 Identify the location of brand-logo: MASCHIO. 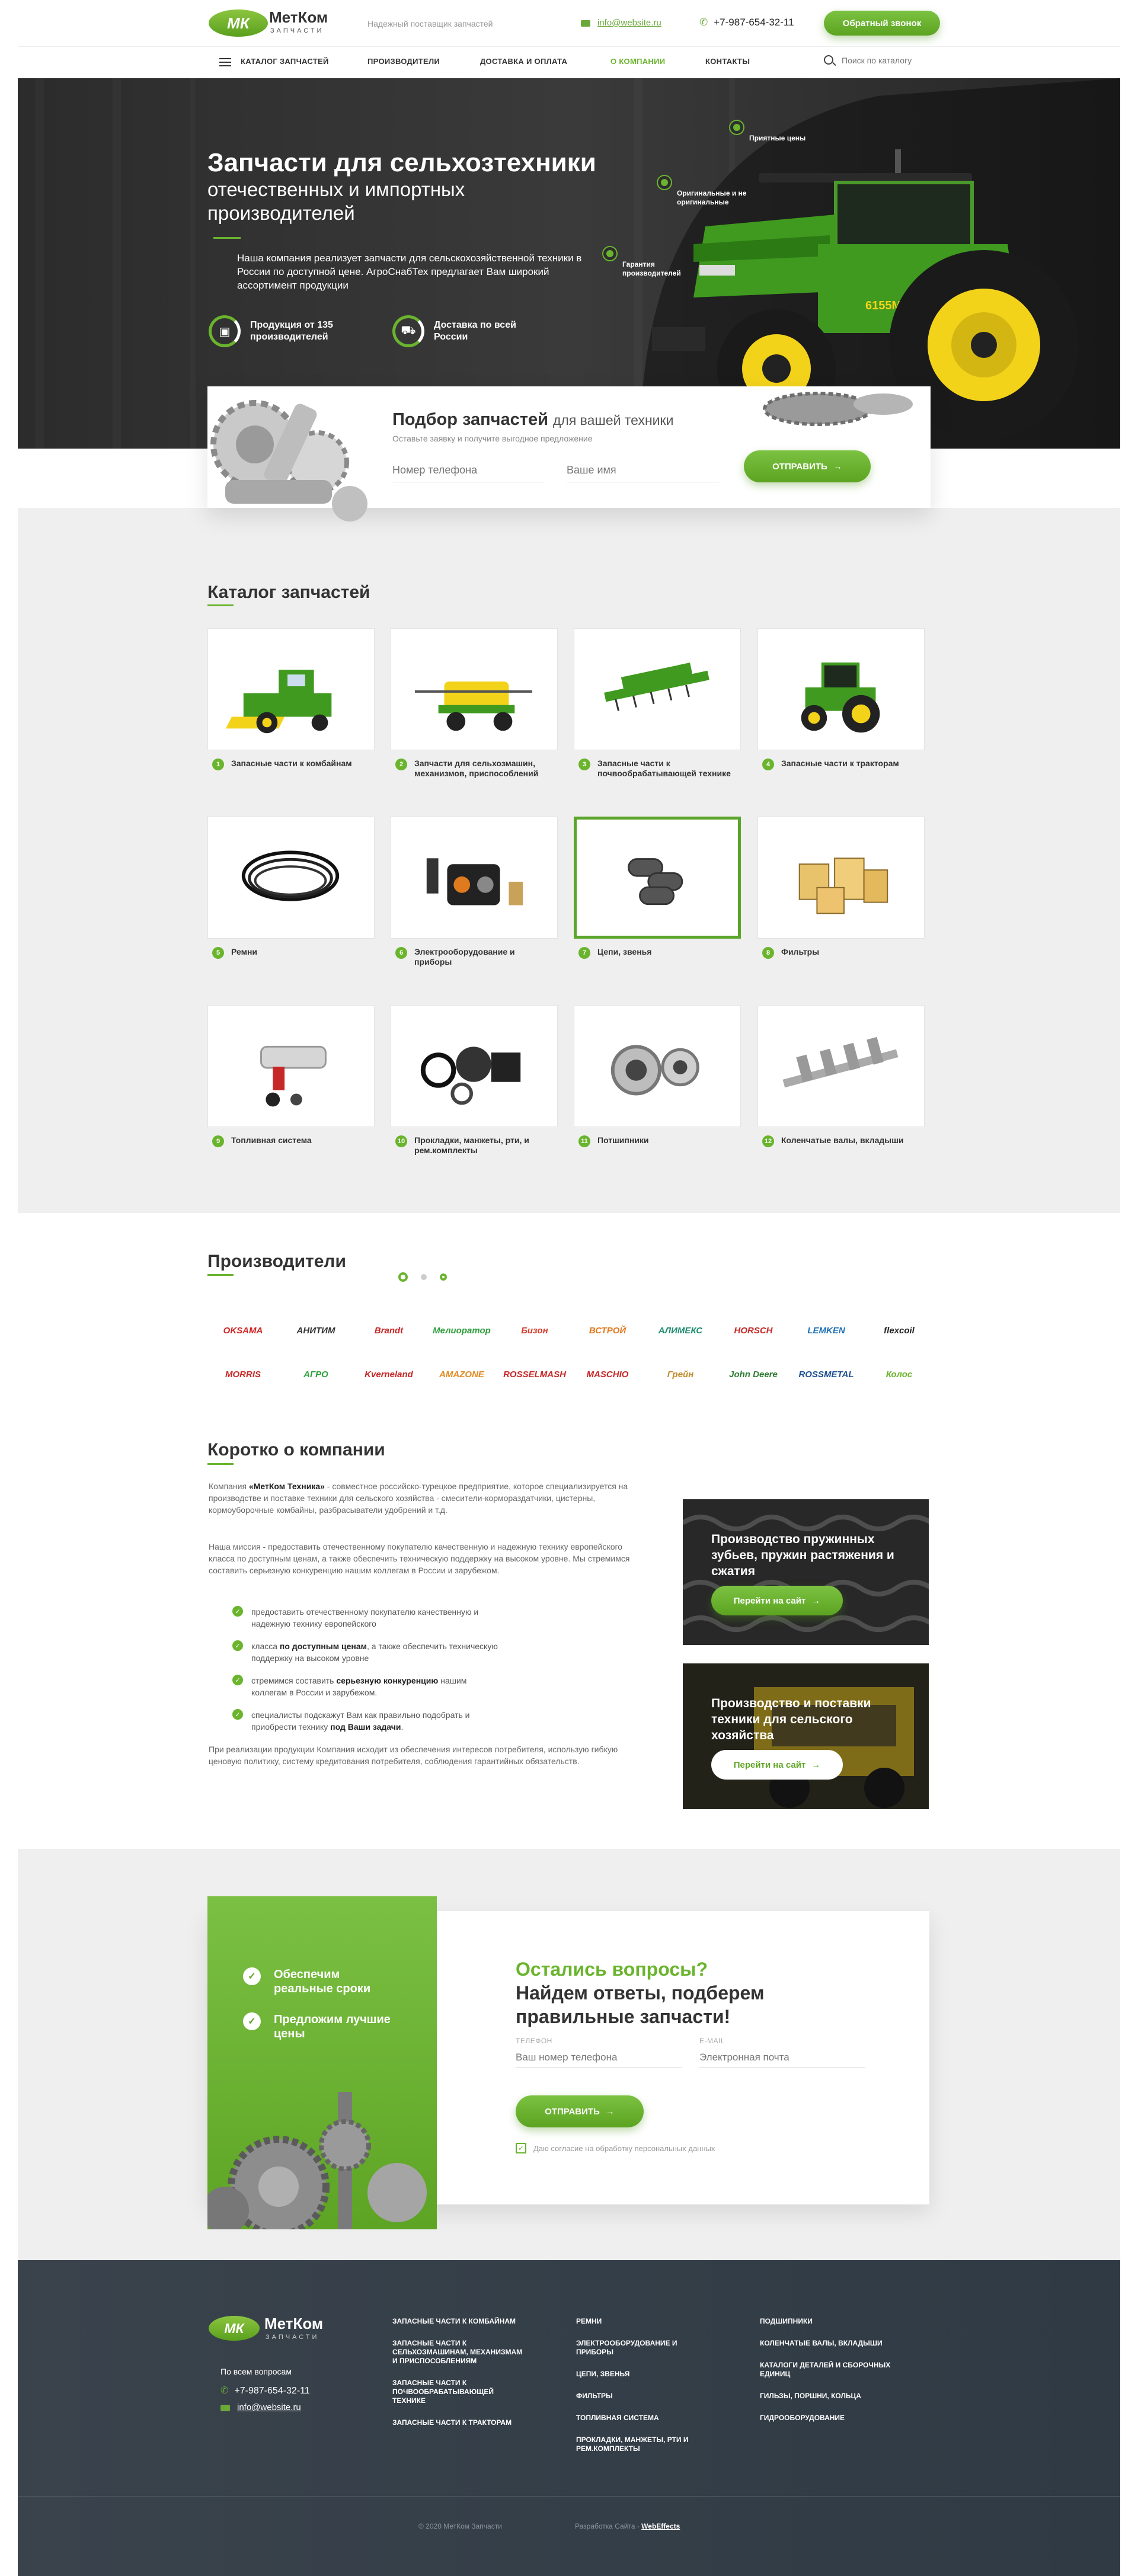
(607, 1374).